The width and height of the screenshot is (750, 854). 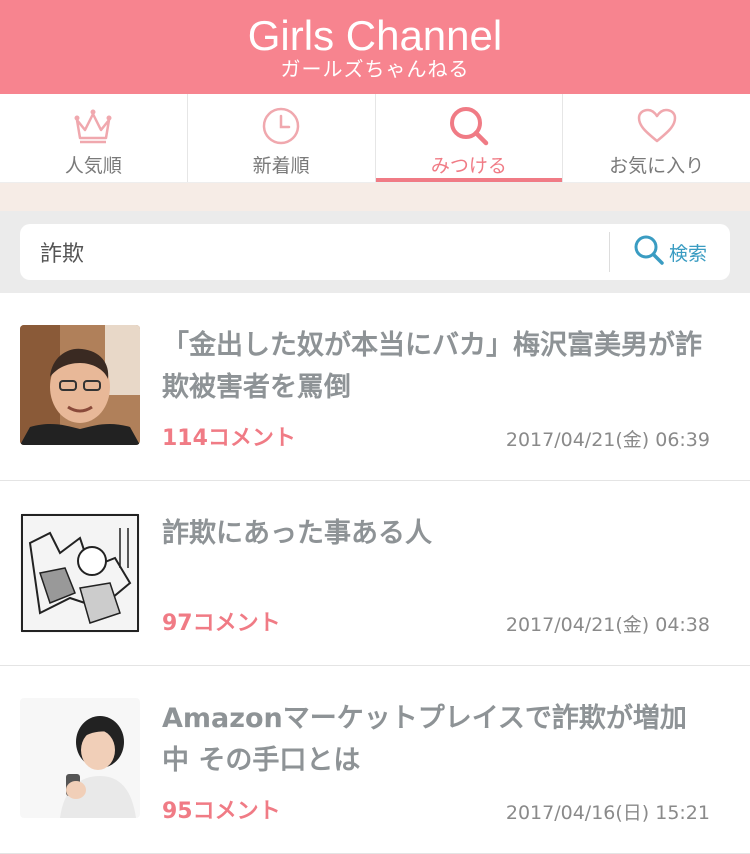 I want to click on crown-icon, so click(x=93, y=126).